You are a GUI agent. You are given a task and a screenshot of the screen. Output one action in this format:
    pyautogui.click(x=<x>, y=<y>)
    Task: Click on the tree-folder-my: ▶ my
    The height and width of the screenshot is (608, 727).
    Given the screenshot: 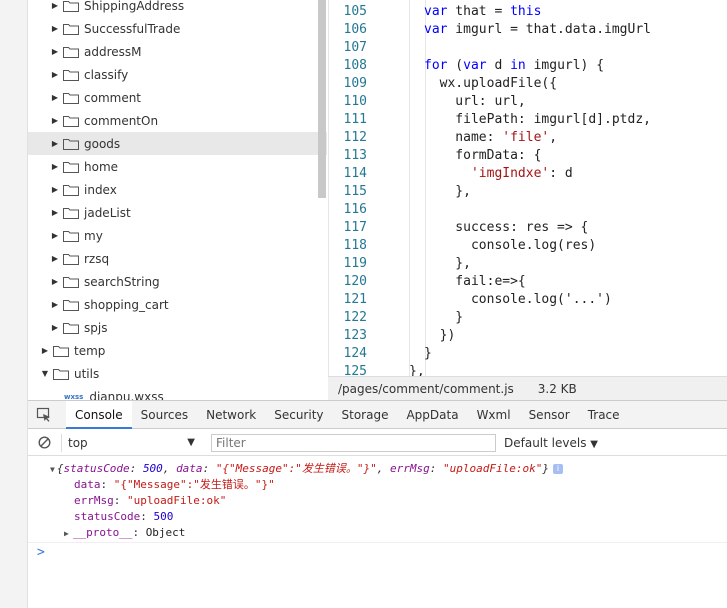 What is the action you would take?
    pyautogui.click(x=177, y=235)
    